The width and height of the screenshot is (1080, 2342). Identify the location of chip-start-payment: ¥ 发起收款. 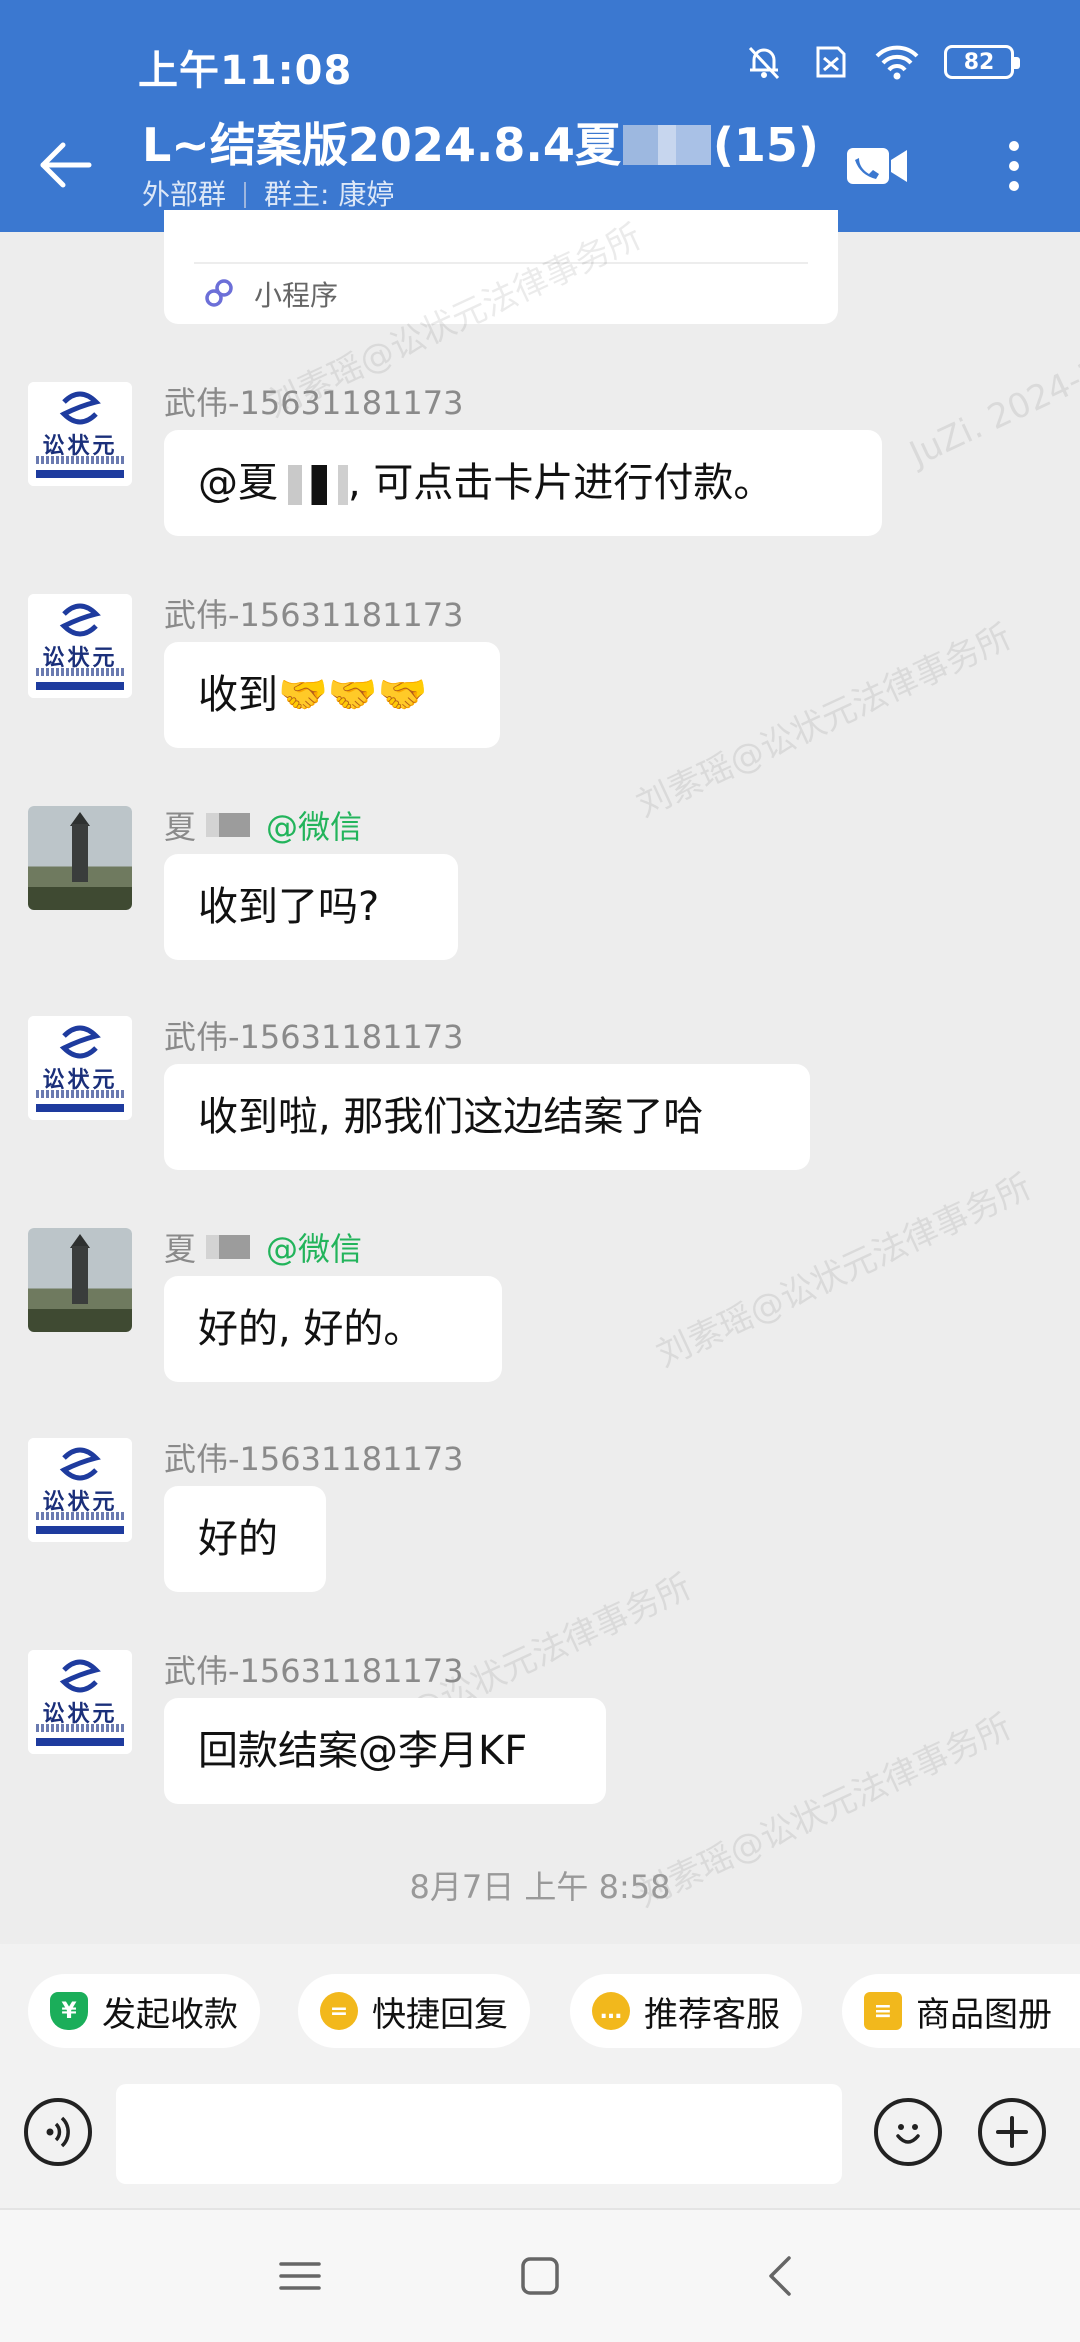
(144, 2011).